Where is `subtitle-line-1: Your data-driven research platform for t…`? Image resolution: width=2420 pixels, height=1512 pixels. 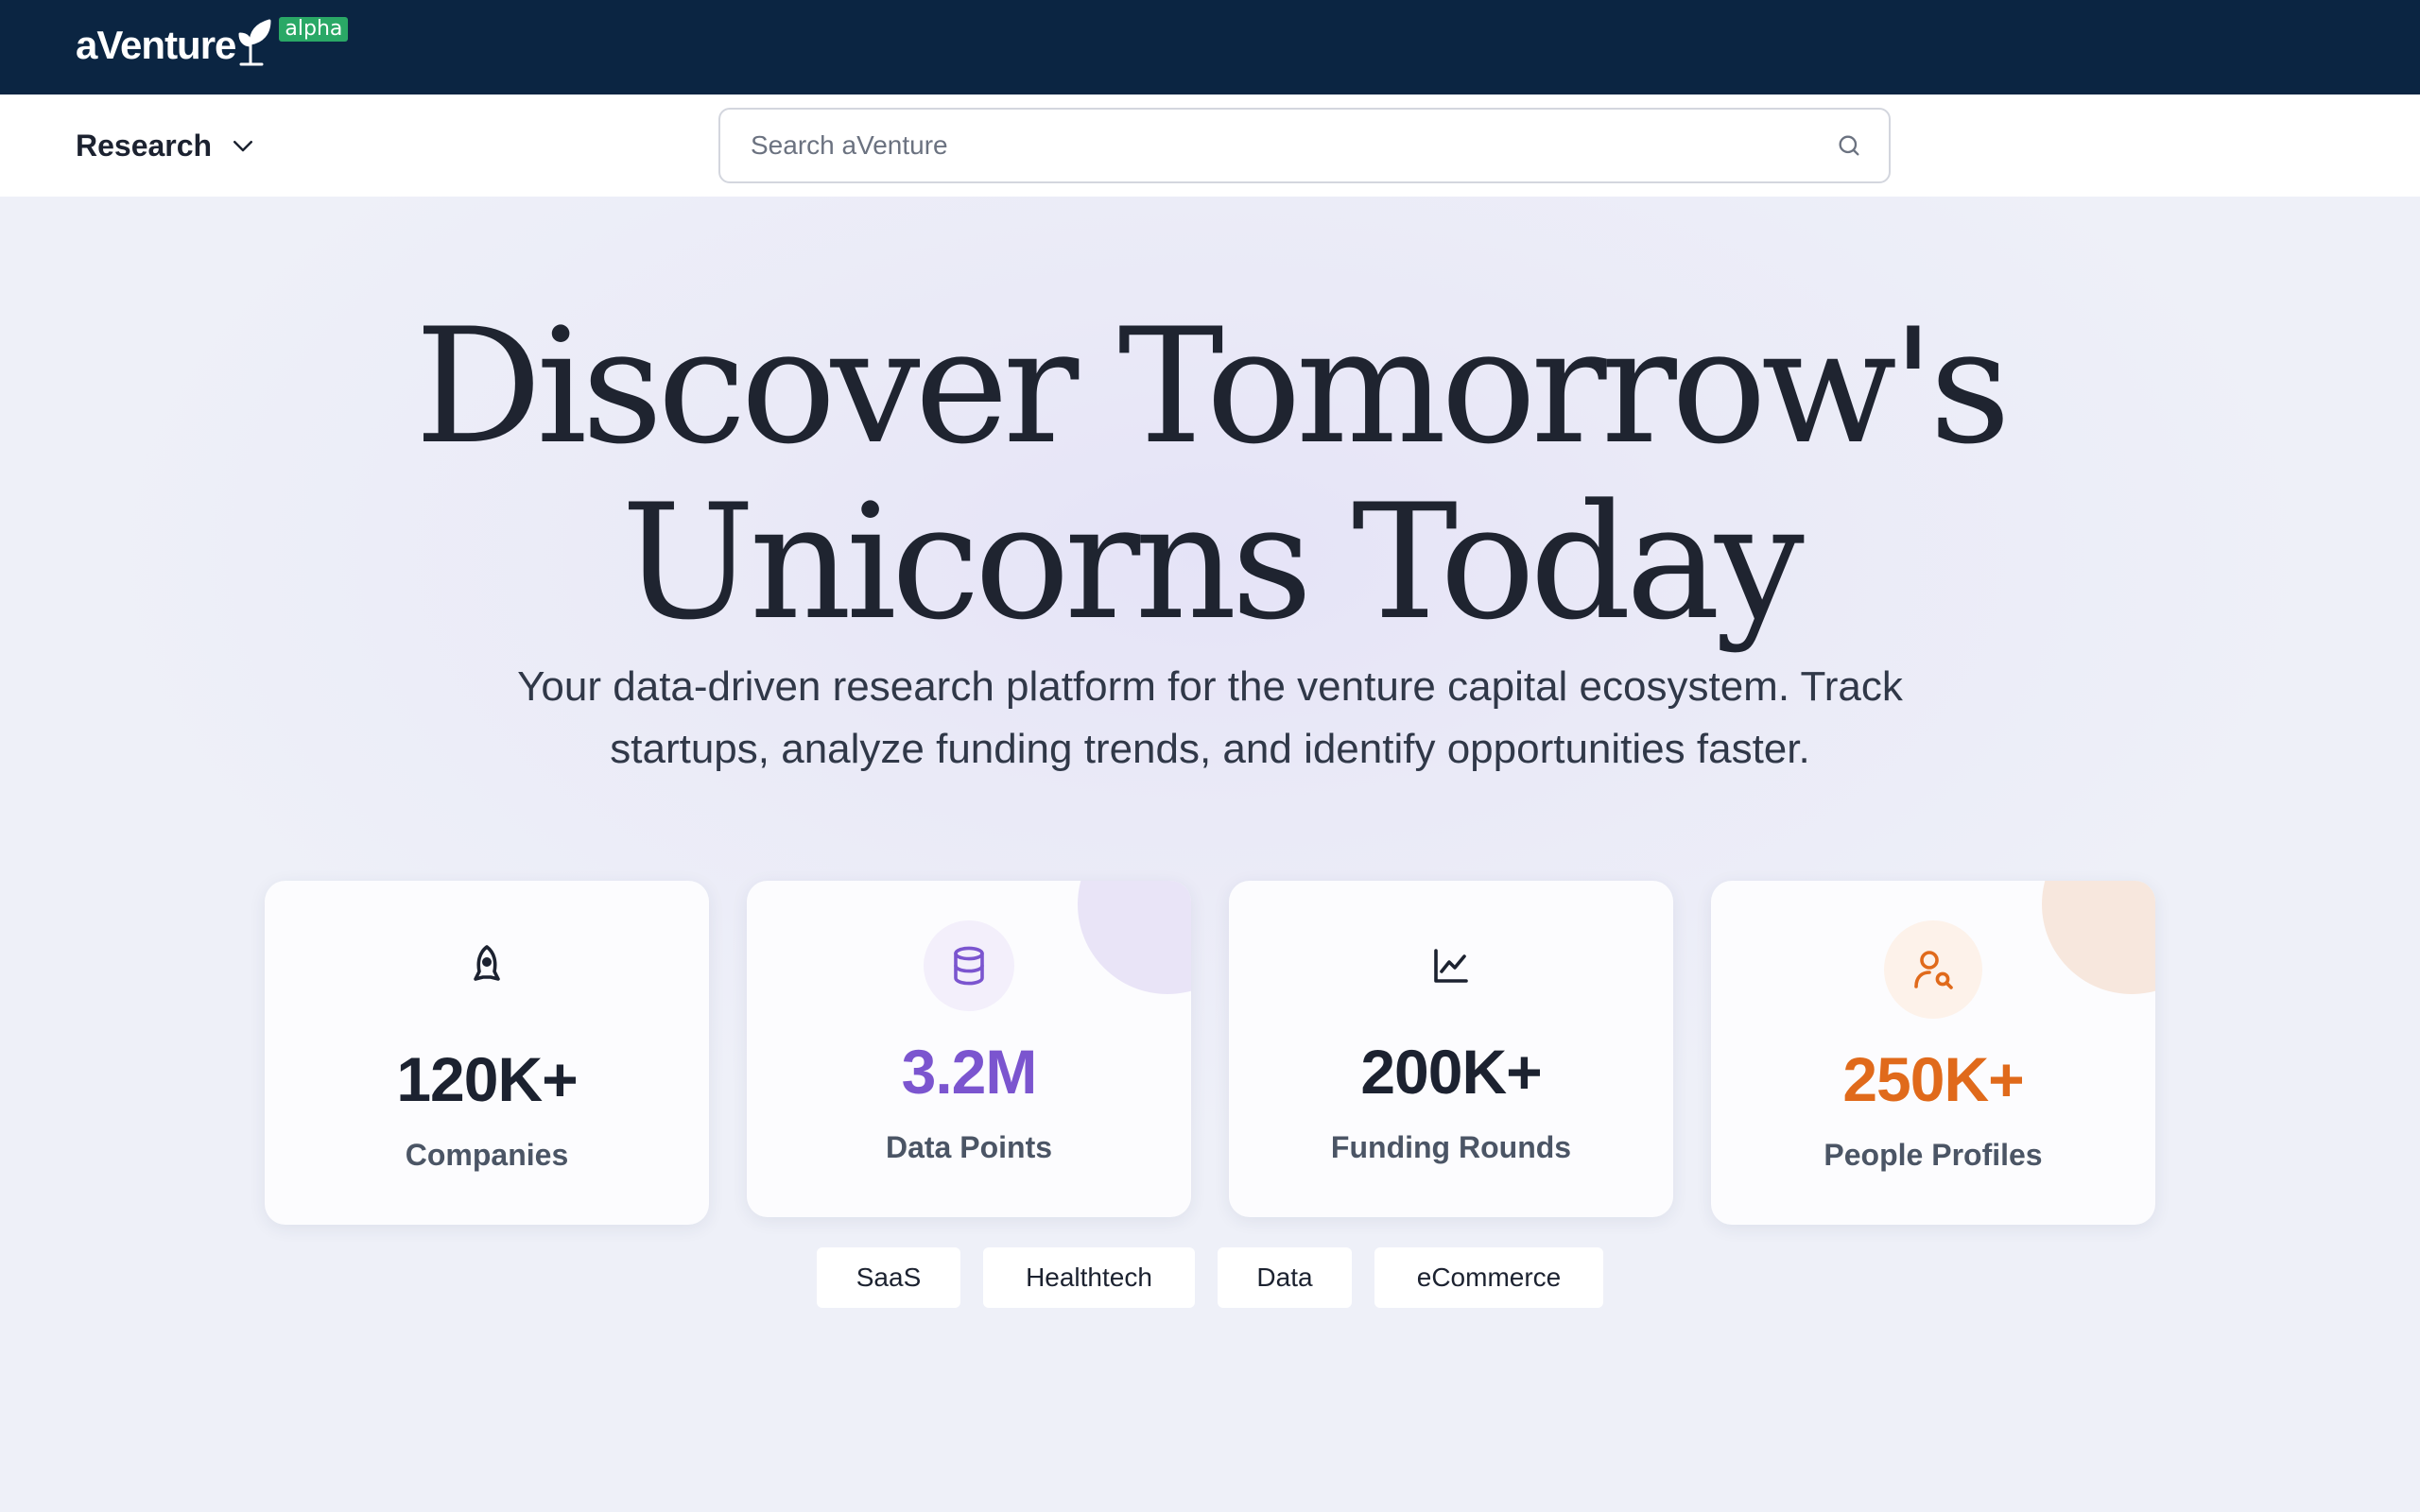
subtitle-line-1: Your data-driven research platform for t… is located at coordinates (1210, 686).